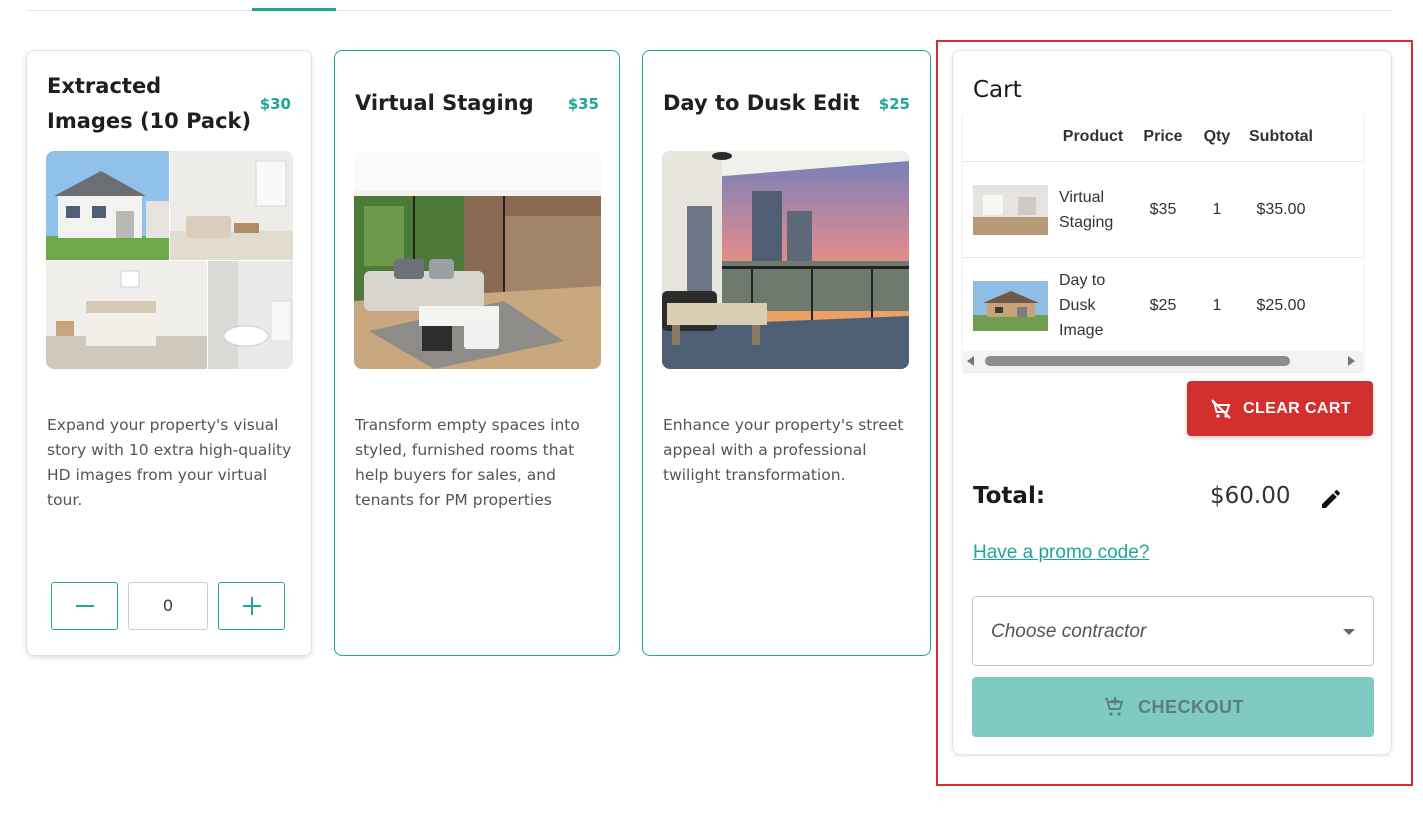 The image size is (1423, 814). Describe the element at coordinates (1331, 499) in the screenshot. I see `edit-icon` at that location.